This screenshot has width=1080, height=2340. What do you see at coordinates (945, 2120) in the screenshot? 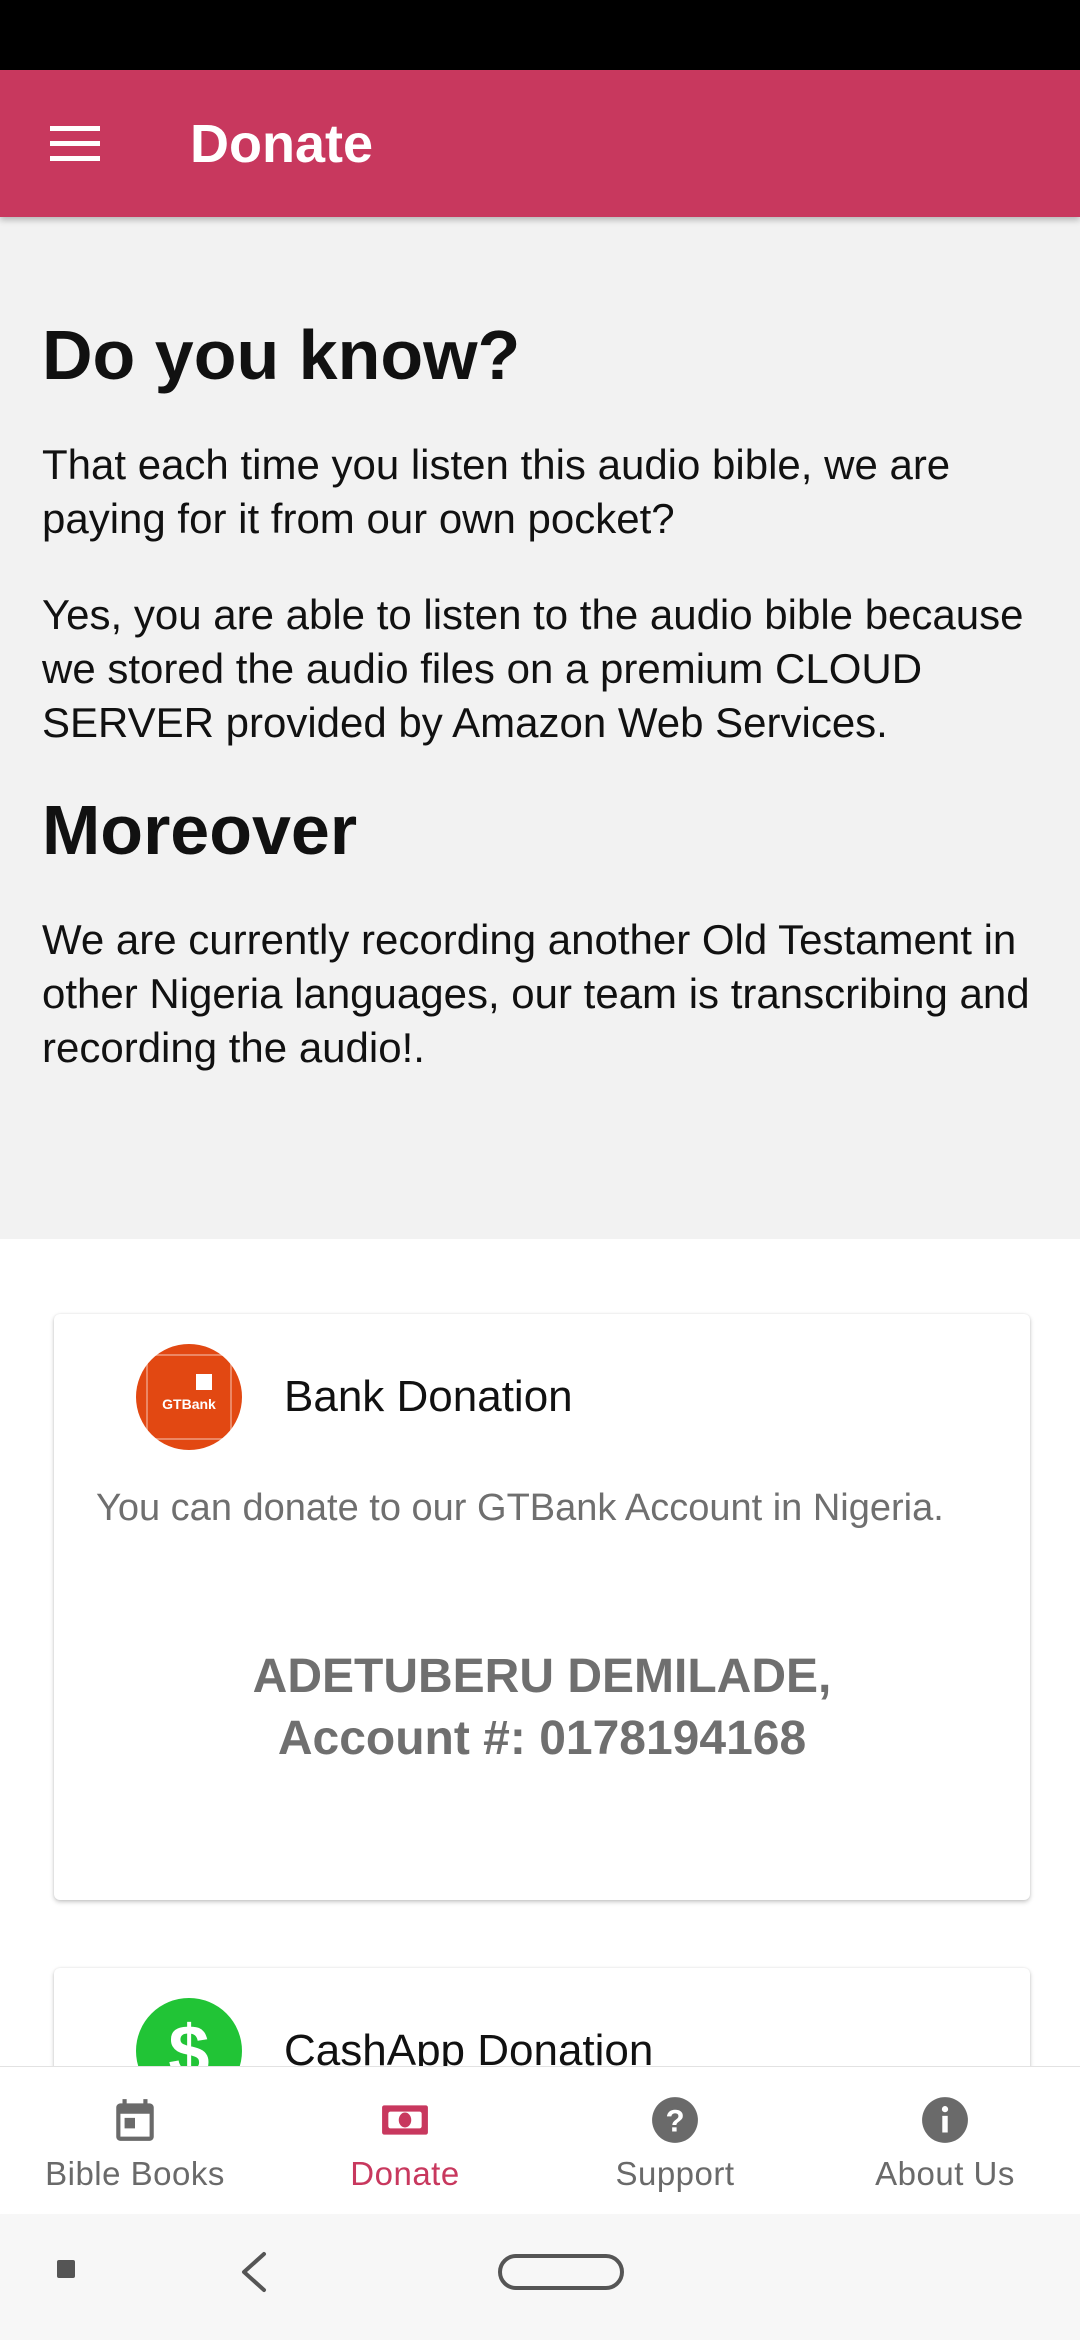
I see `info-icon` at bounding box center [945, 2120].